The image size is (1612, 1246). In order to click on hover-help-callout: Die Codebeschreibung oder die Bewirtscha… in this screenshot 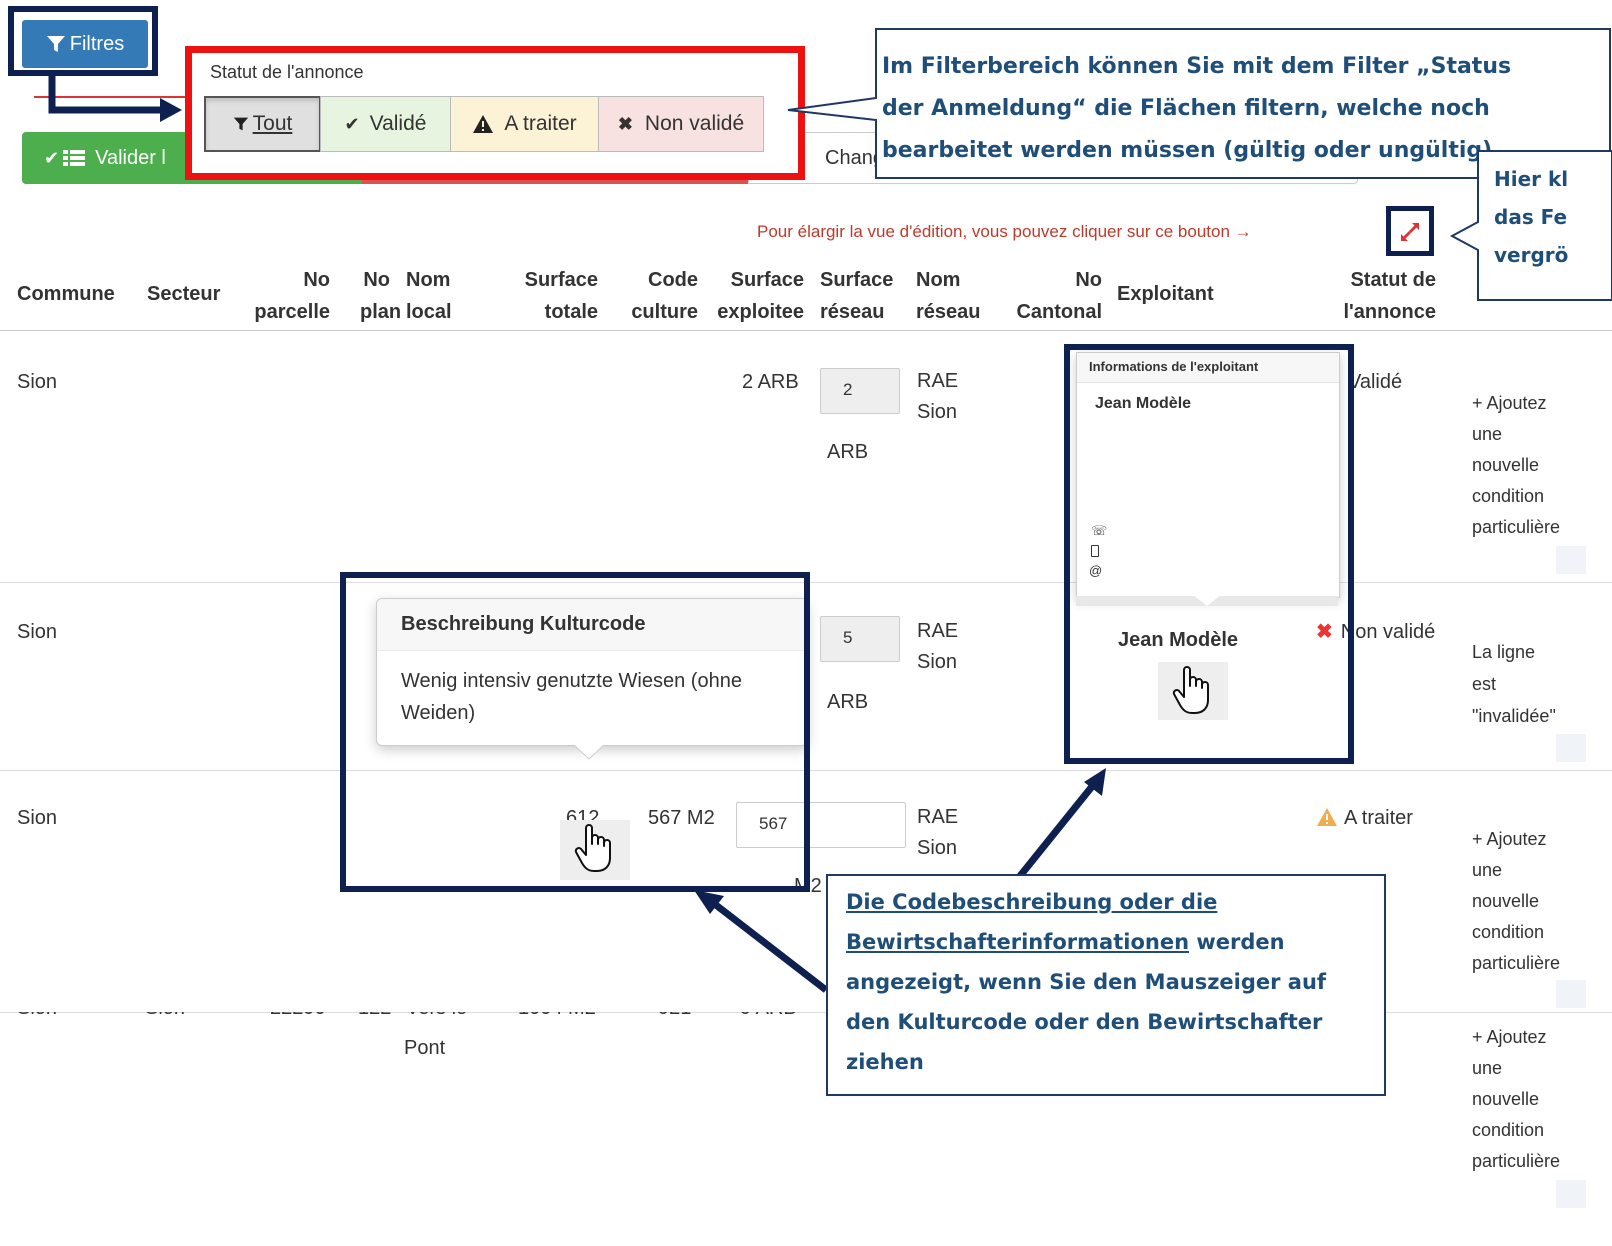, I will do `click(1086, 982)`.